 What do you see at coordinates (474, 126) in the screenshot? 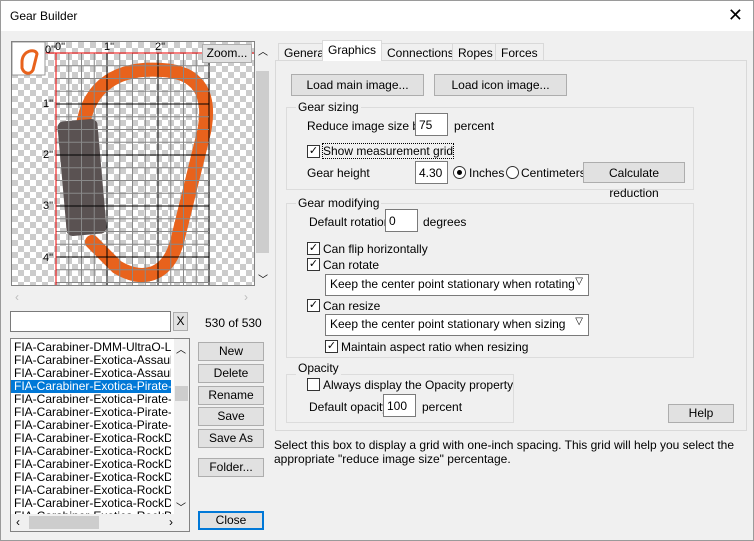
I see `reduce-unit: percent` at bounding box center [474, 126].